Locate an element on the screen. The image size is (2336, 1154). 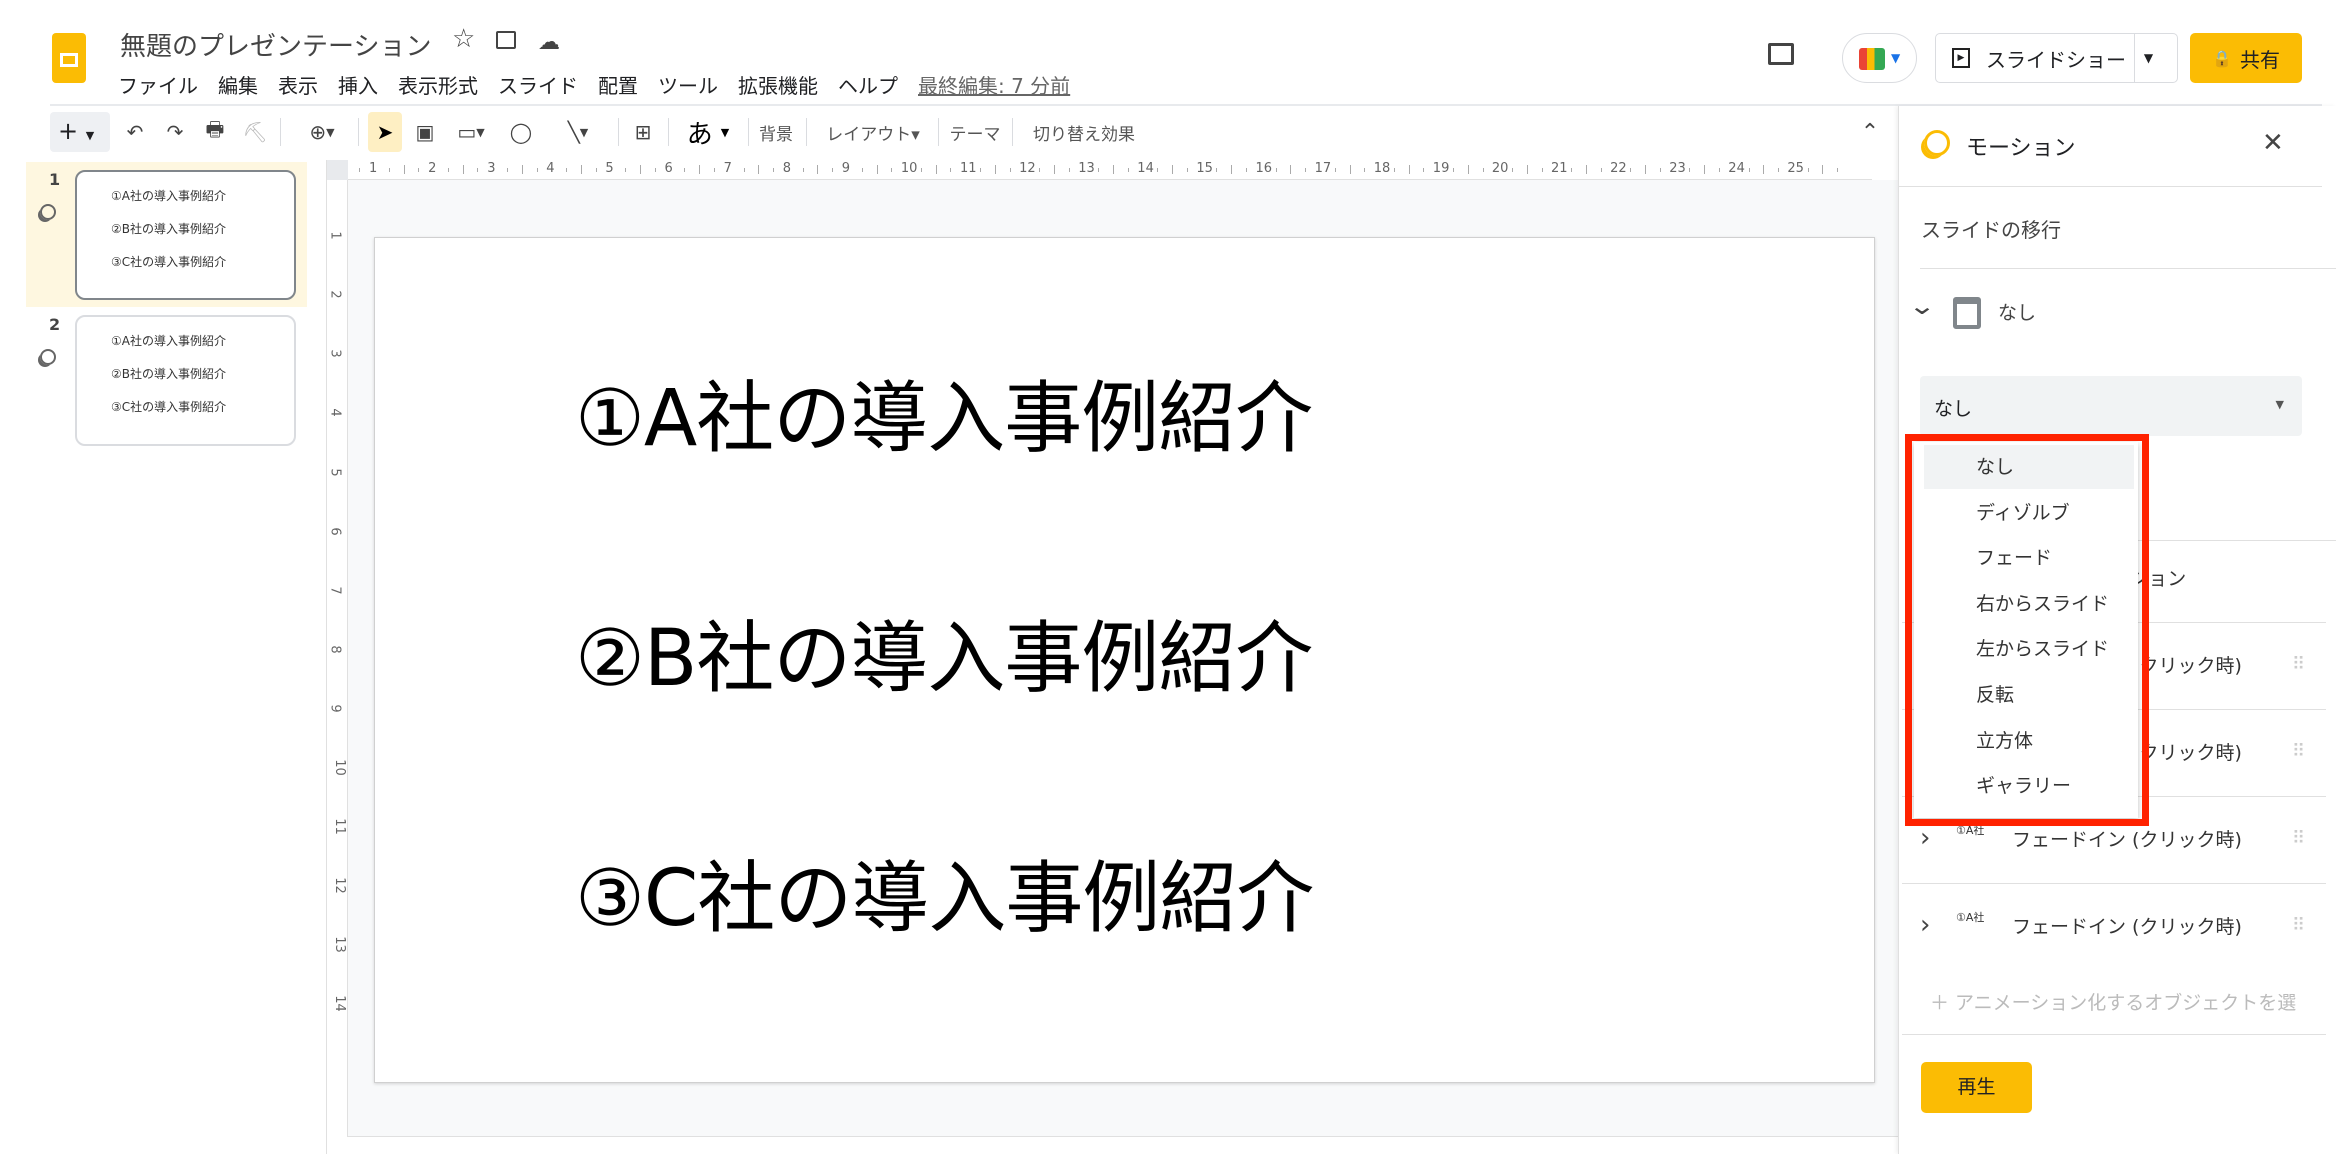
dropdown-option: 右からスライド is located at coordinates (2029, 604).